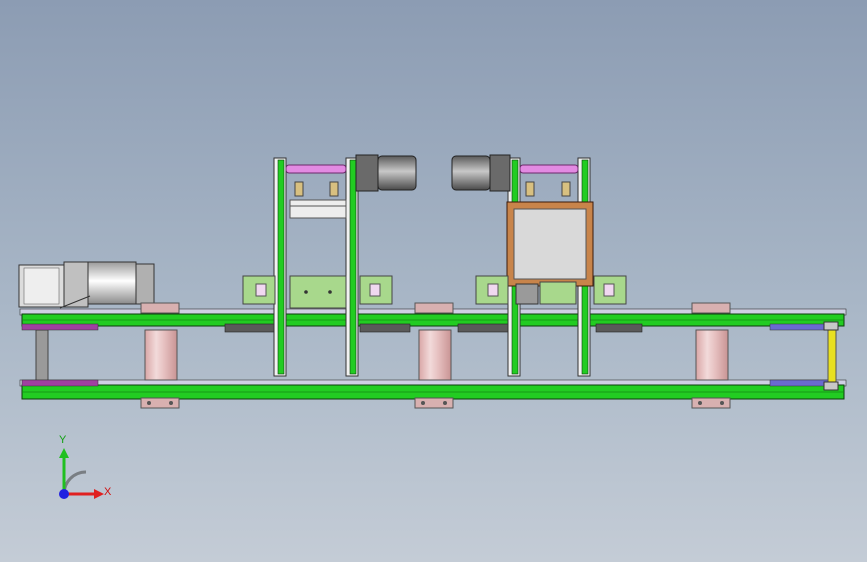  Describe the element at coordinates (60, 383) in the screenshot. I see `left-end-plate-lower` at that location.